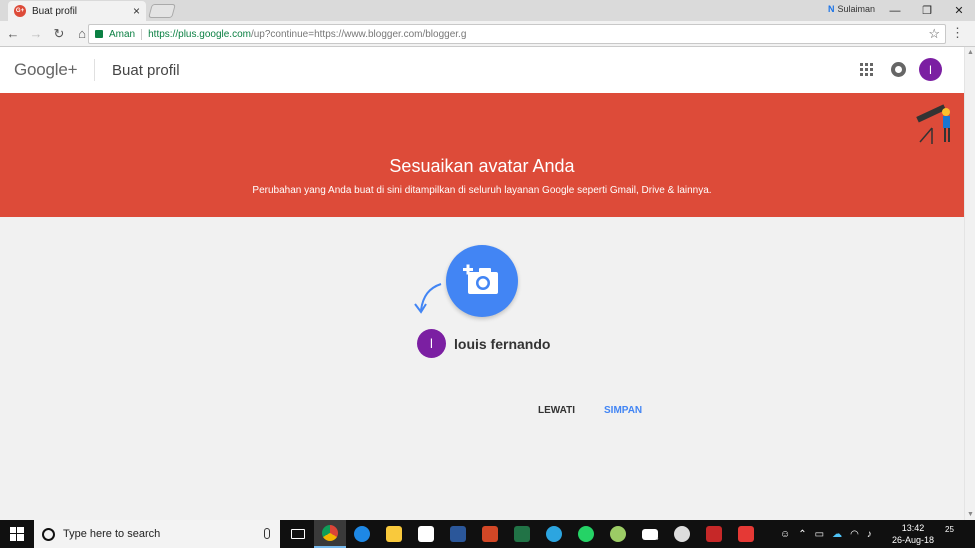 The image size is (975, 548). I want to click on onedrive-icon: ☁, so click(837, 534).